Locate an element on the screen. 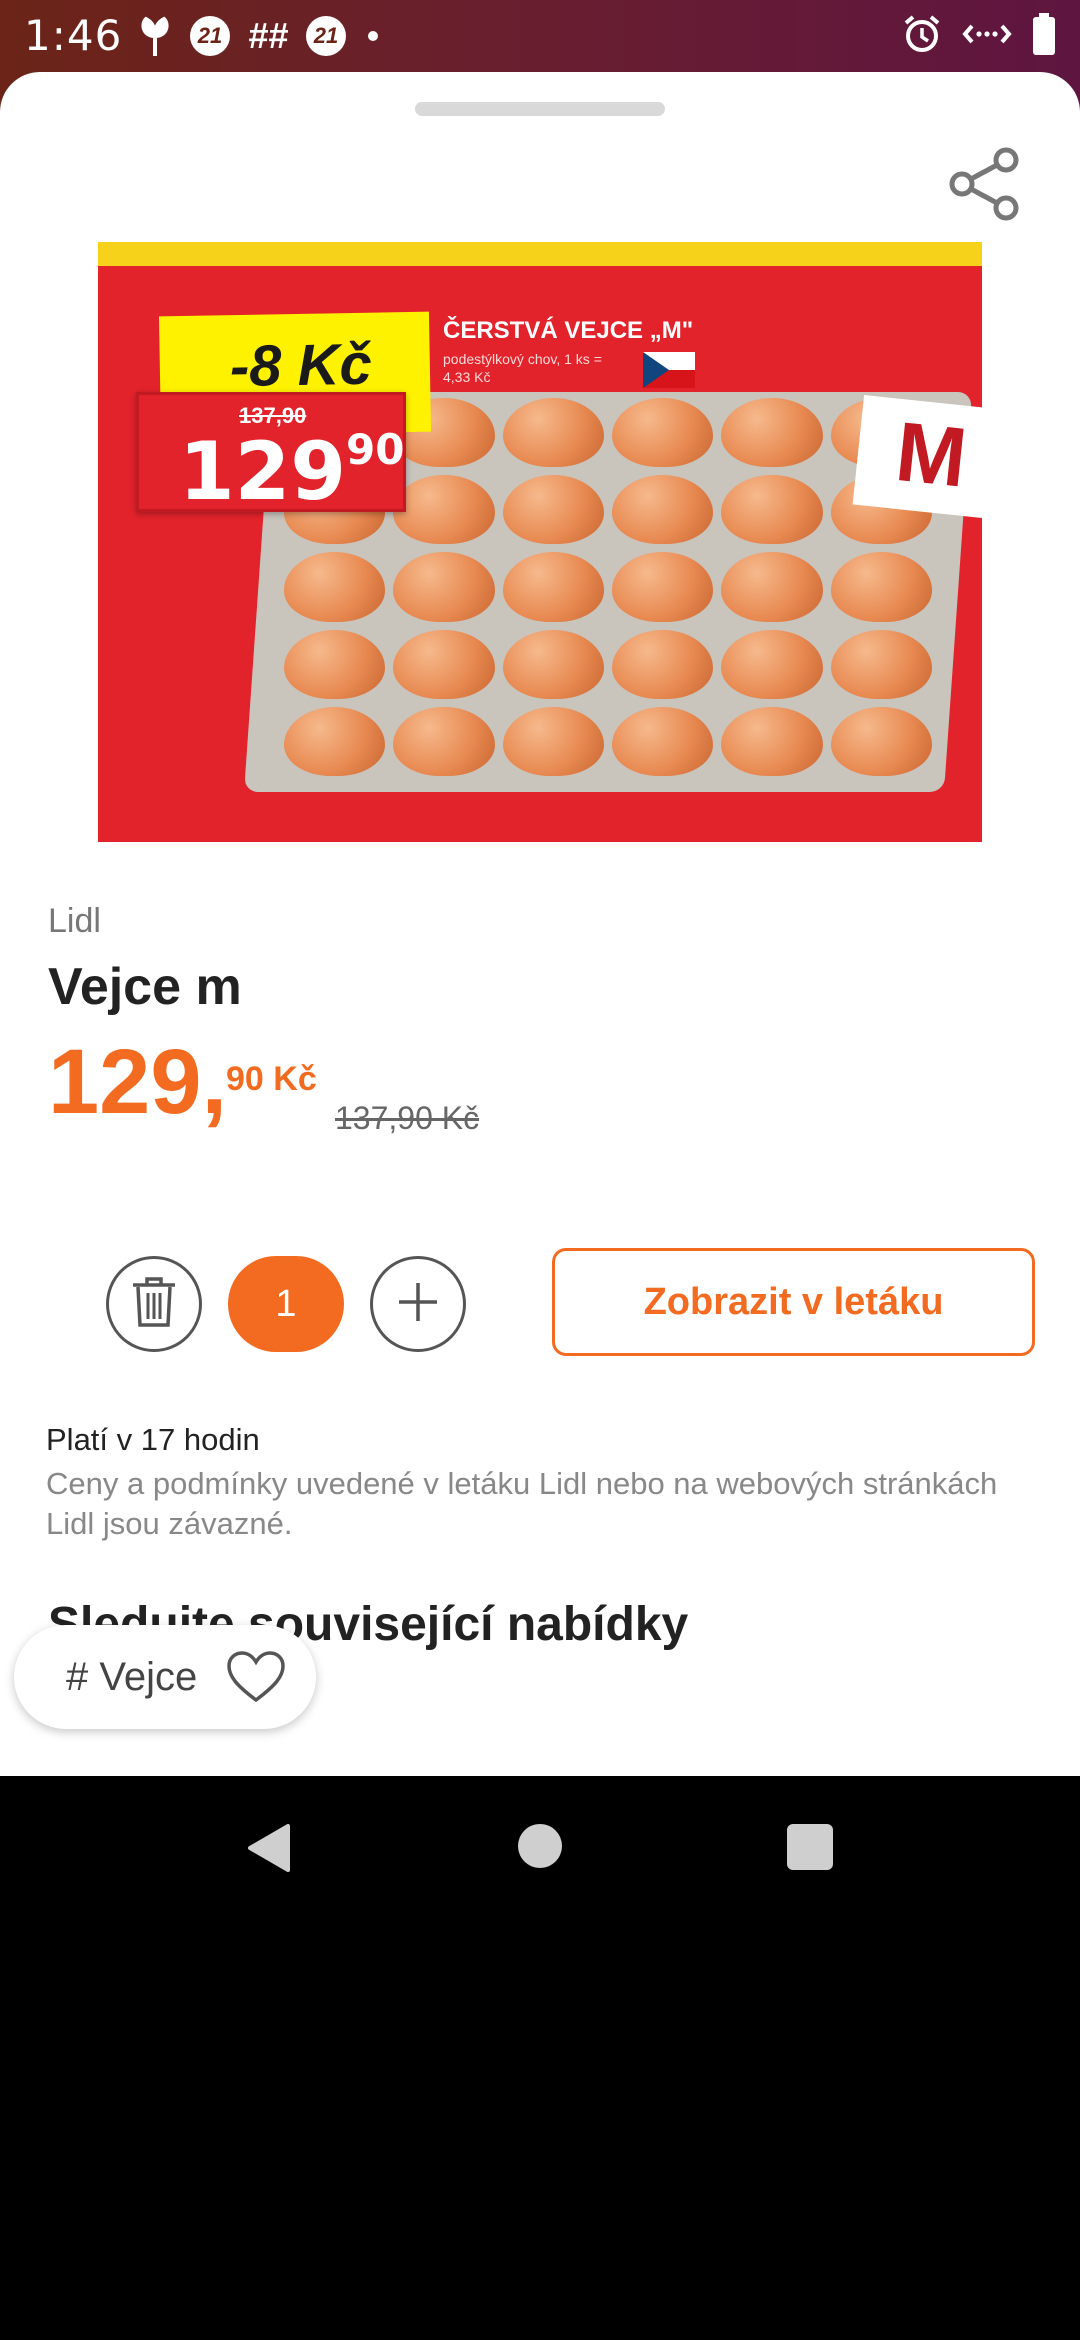  show-in-flyer-button: Zobrazit v letáku is located at coordinates (793, 1302).